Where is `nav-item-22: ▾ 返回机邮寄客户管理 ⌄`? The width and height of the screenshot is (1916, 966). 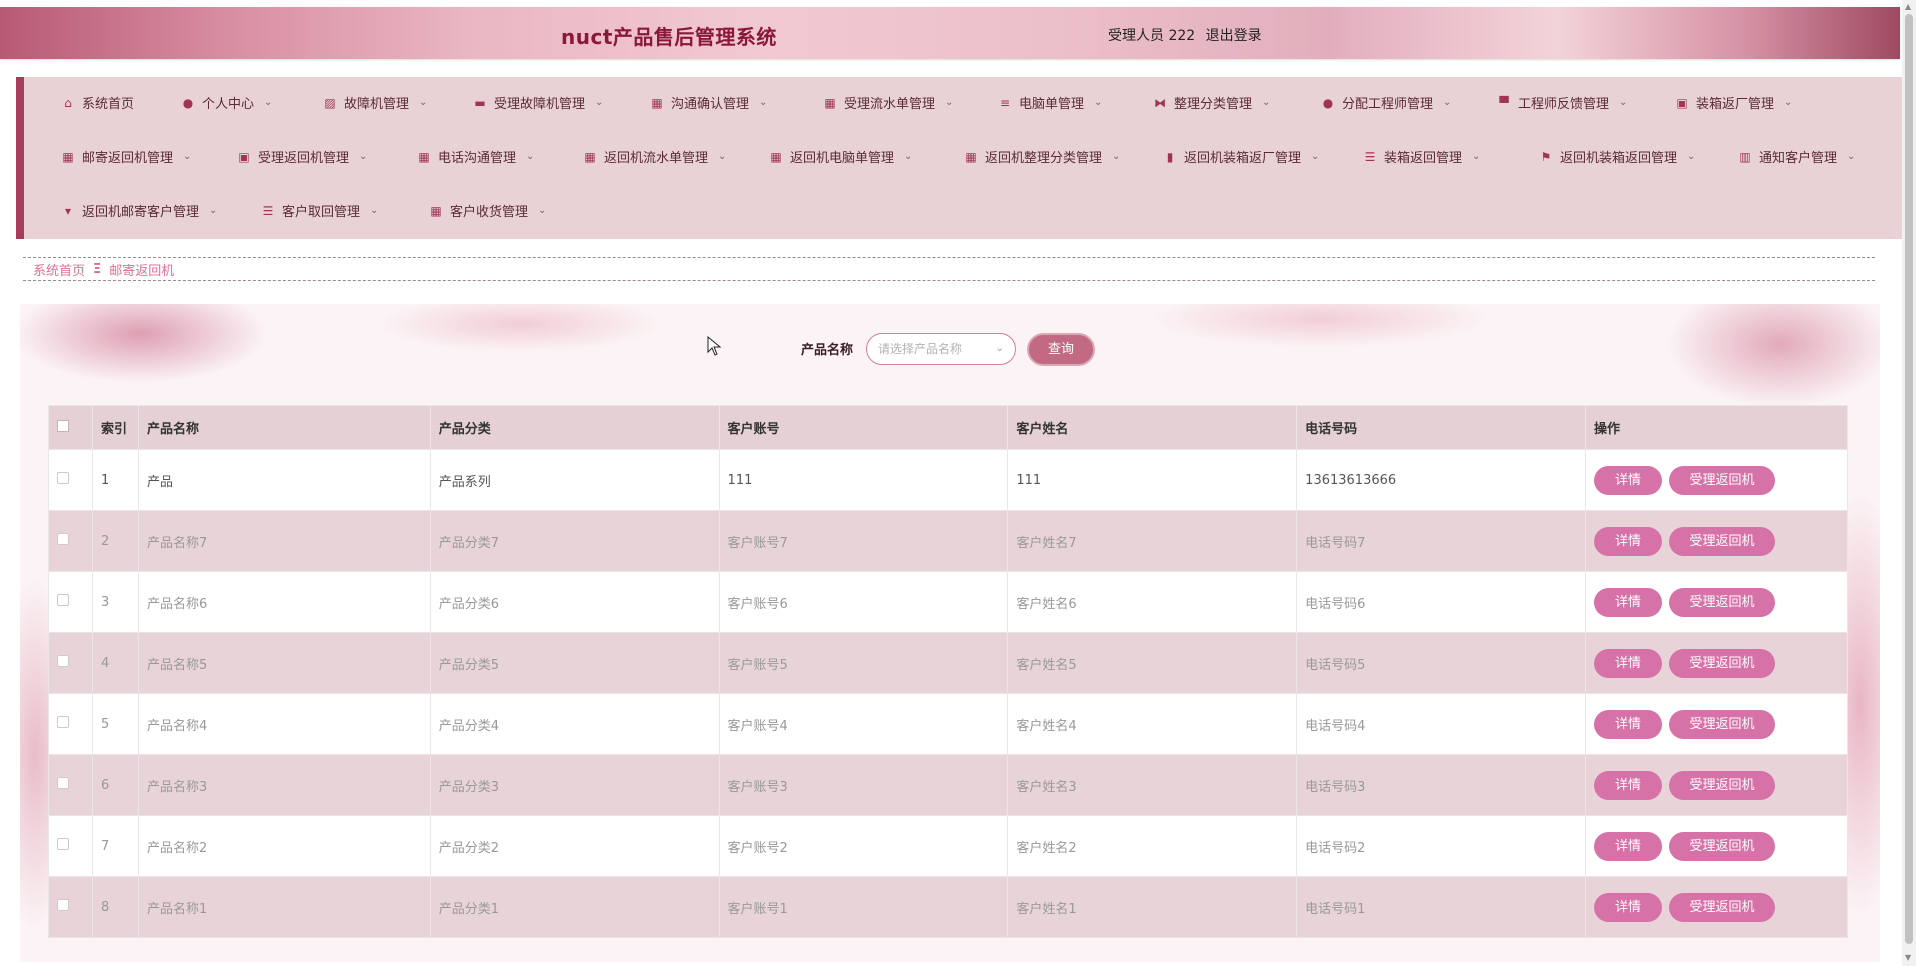 nav-item-22: ▾ 返回机邮寄客户管理 ⌄ is located at coordinates (140, 211).